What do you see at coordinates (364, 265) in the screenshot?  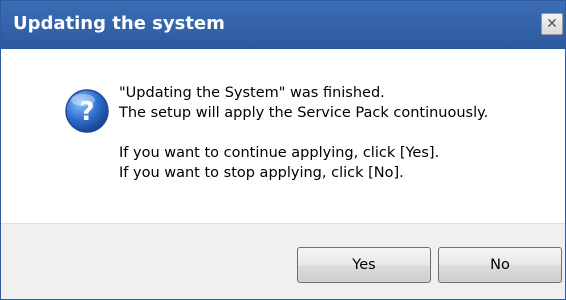 I see `yes-button: Yes` at bounding box center [364, 265].